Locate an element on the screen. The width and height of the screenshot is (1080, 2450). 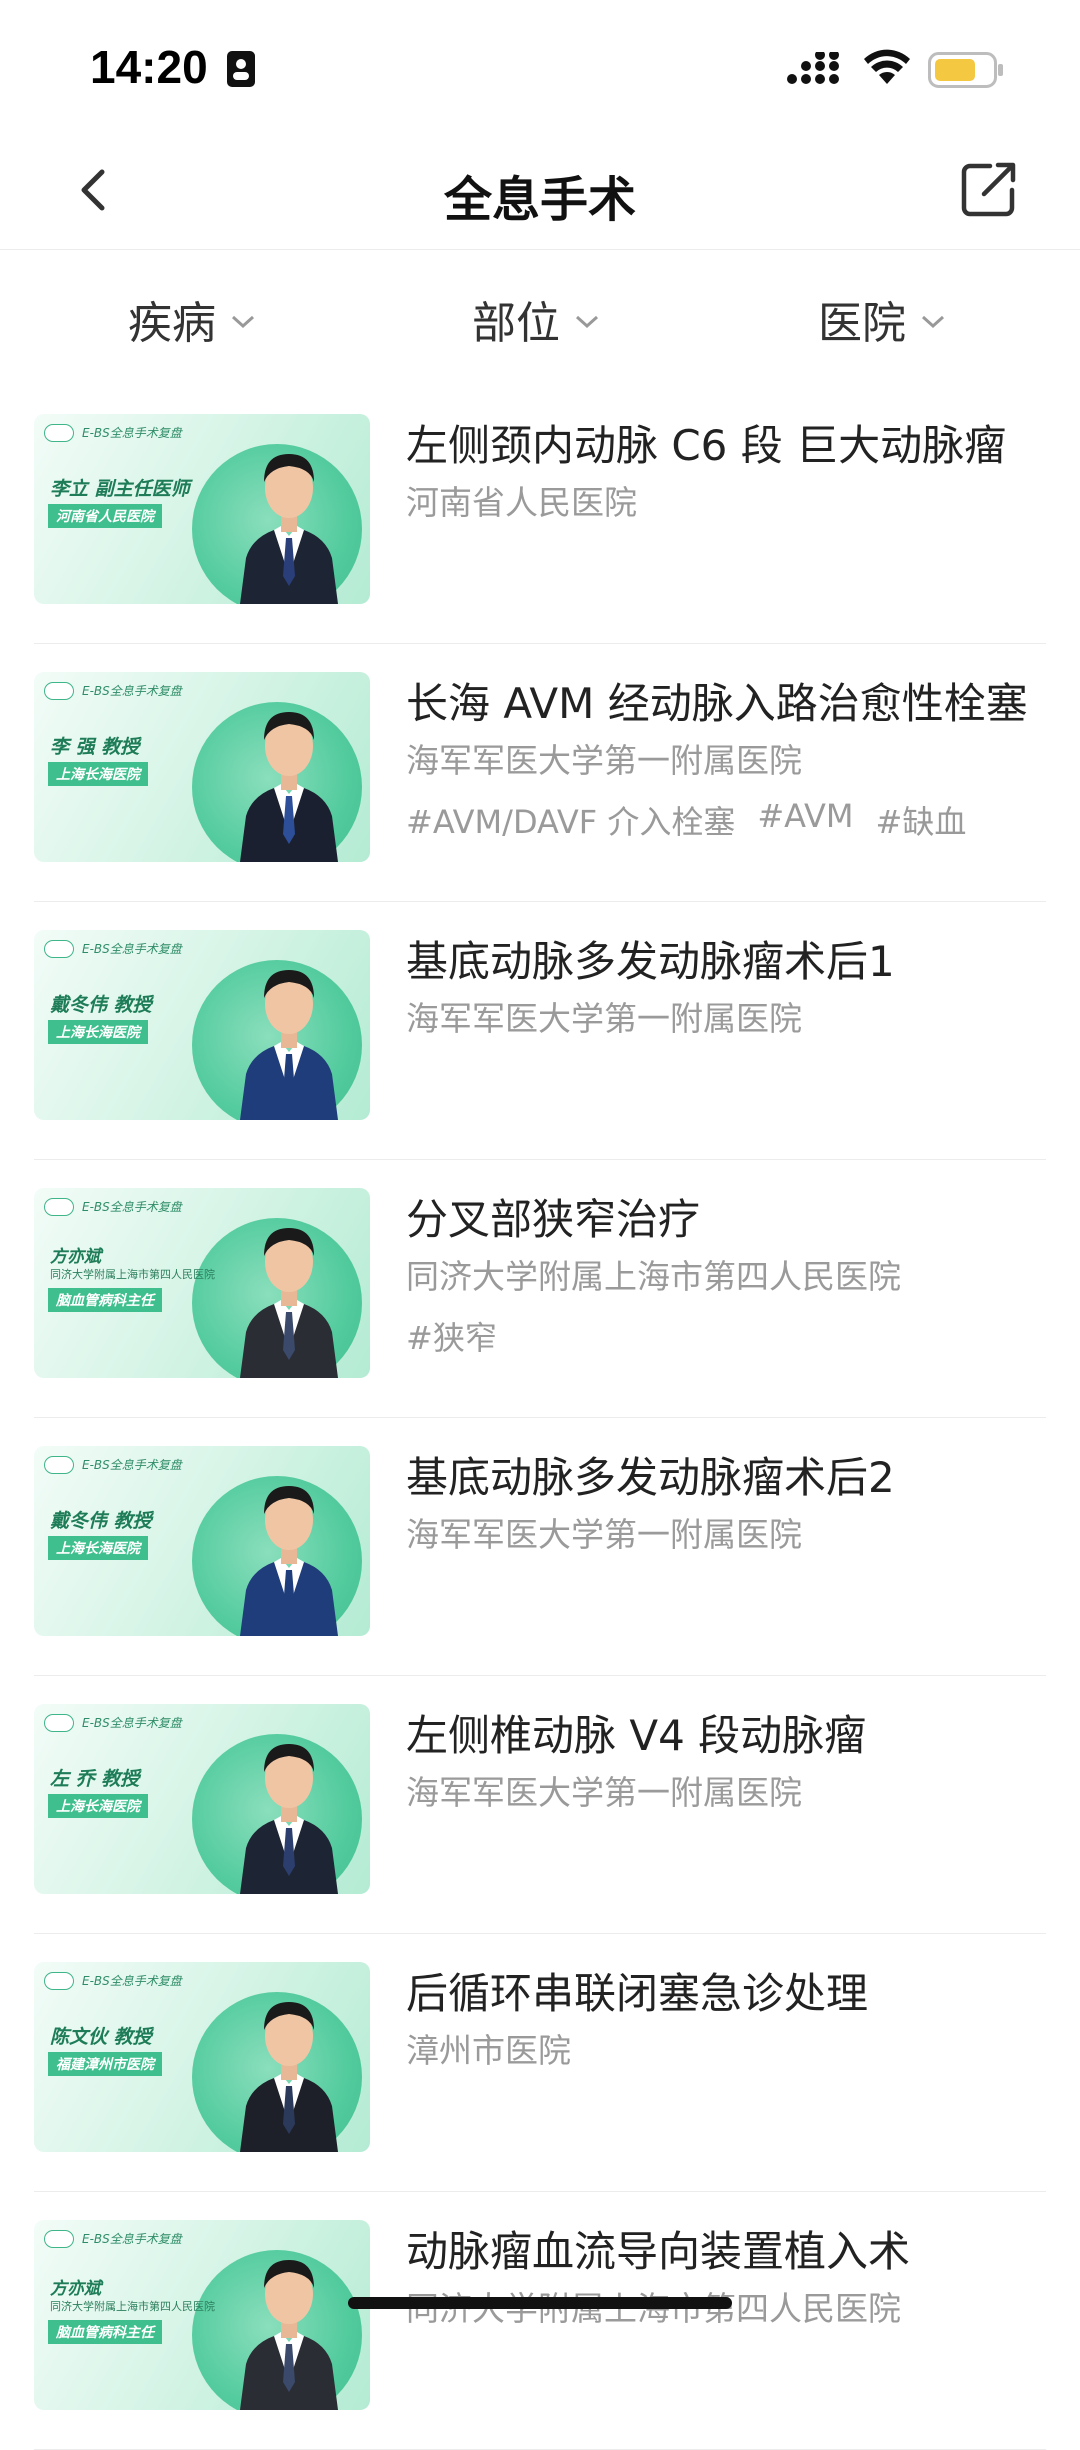
surgery-title: 基底动脉多发动脉瘤术后2 is located at coordinates (650, 1477).